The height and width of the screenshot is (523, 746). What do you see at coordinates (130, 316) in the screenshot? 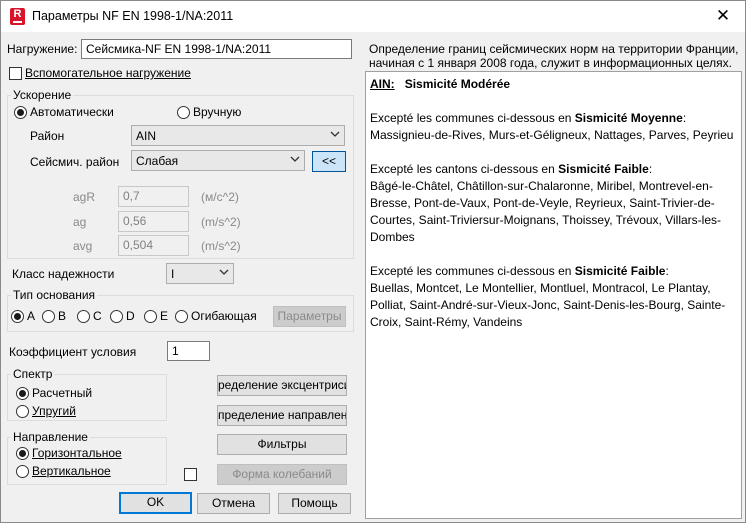
I see `foundation-d-label: D` at bounding box center [130, 316].